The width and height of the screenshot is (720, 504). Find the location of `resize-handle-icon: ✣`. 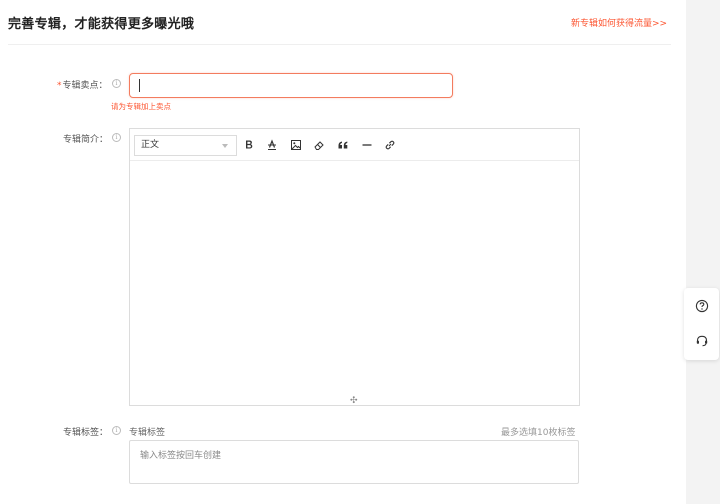

resize-handle-icon: ✣ is located at coordinates (354, 401).